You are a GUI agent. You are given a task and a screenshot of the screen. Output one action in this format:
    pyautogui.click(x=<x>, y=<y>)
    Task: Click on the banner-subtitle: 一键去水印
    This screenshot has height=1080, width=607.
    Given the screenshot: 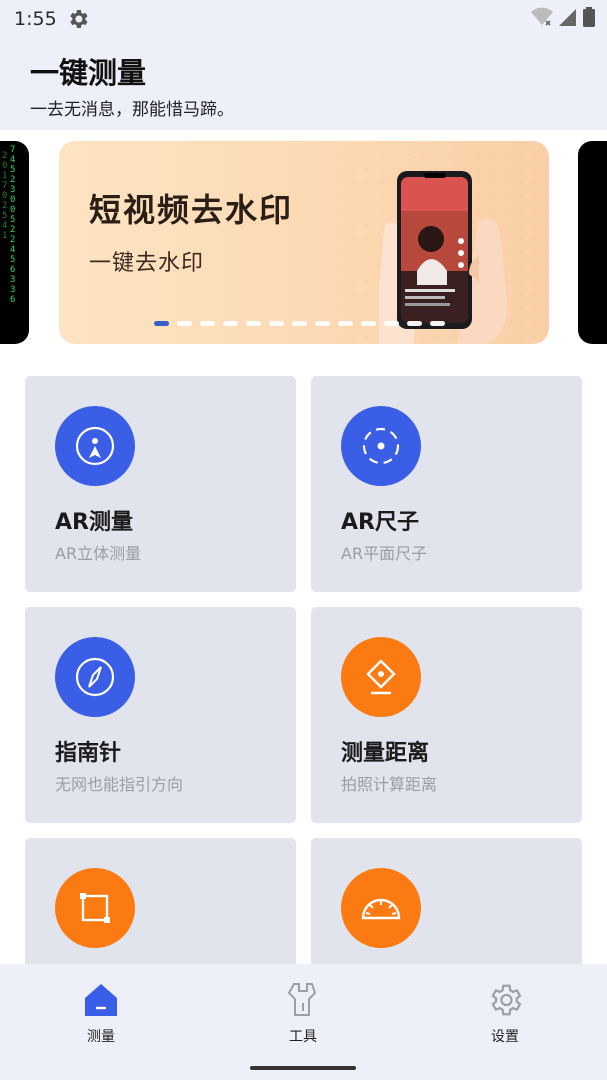 What is the action you would take?
    pyautogui.click(x=147, y=263)
    